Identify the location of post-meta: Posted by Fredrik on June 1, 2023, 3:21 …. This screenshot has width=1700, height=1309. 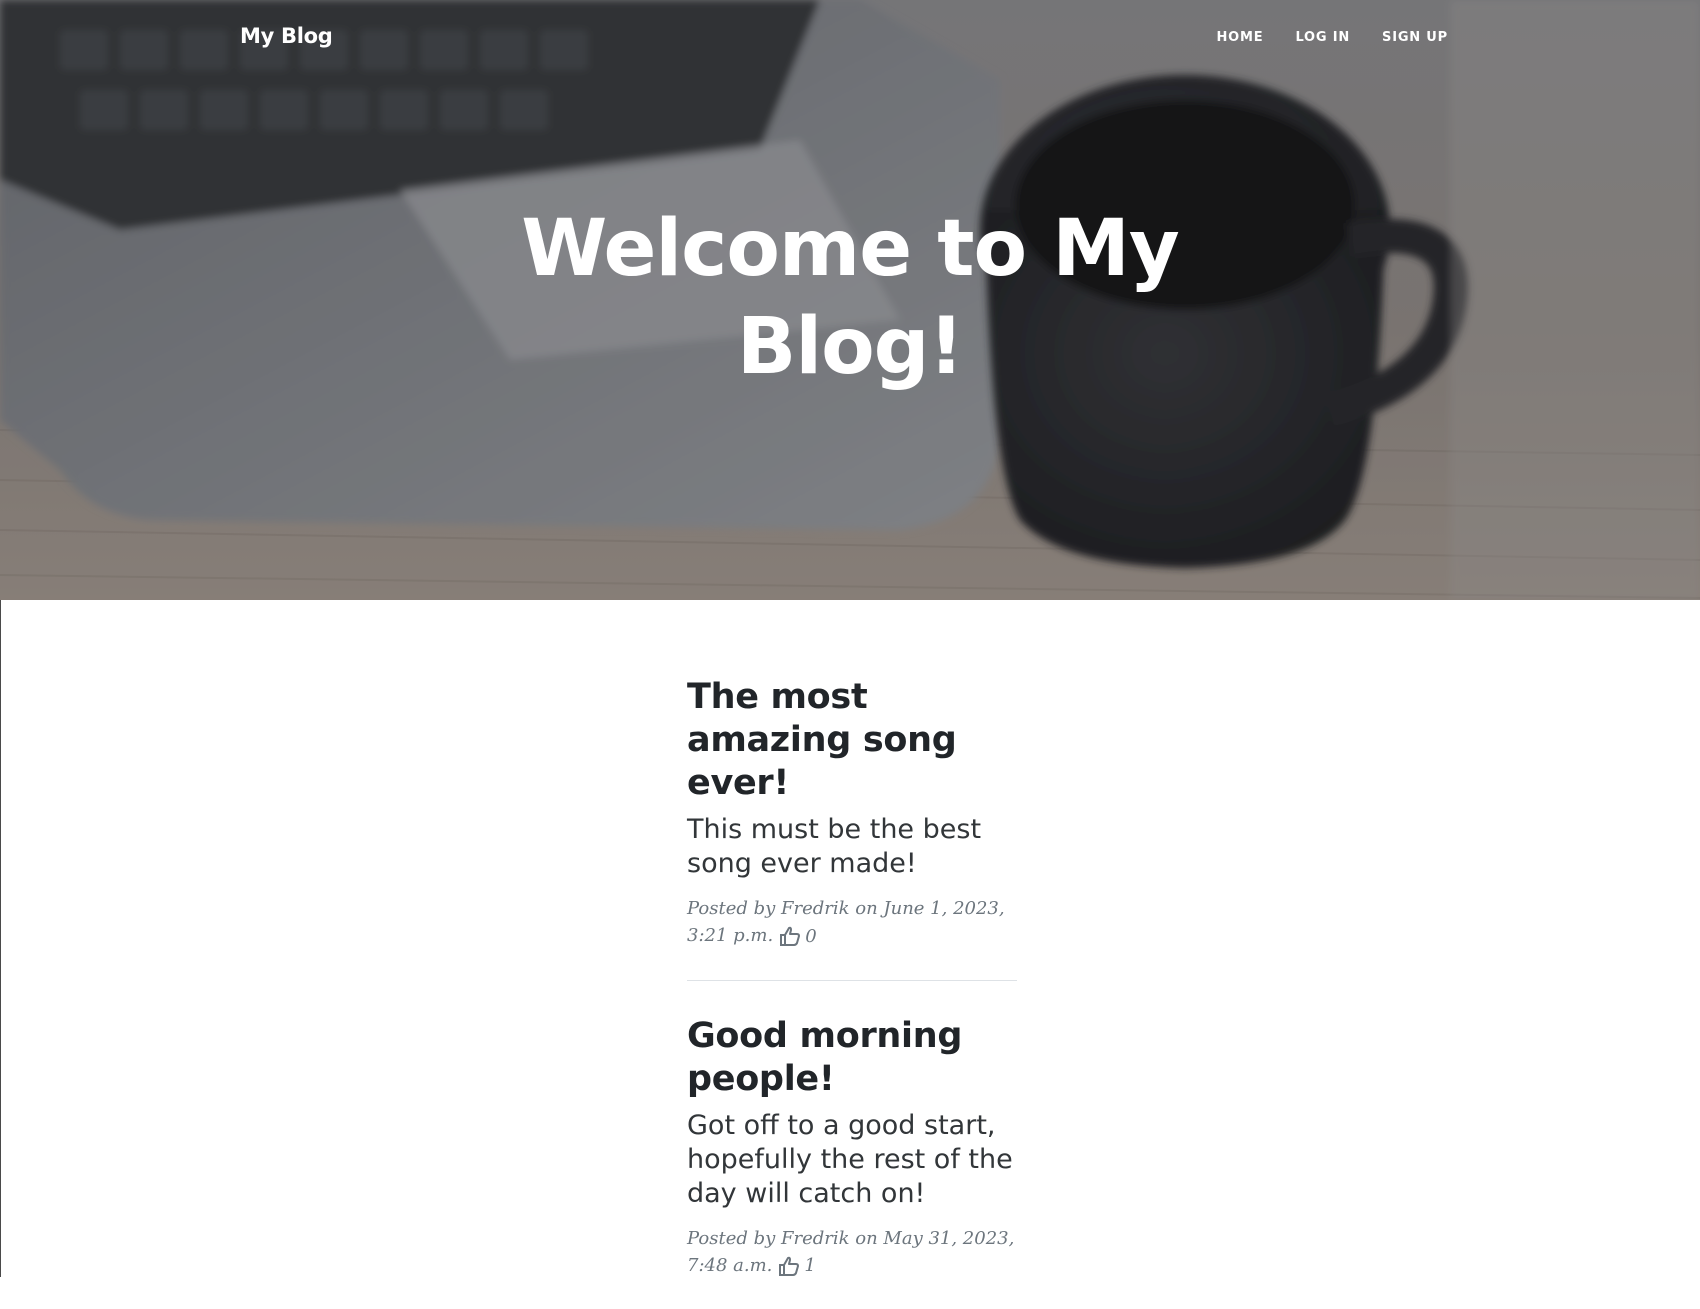
(852, 922).